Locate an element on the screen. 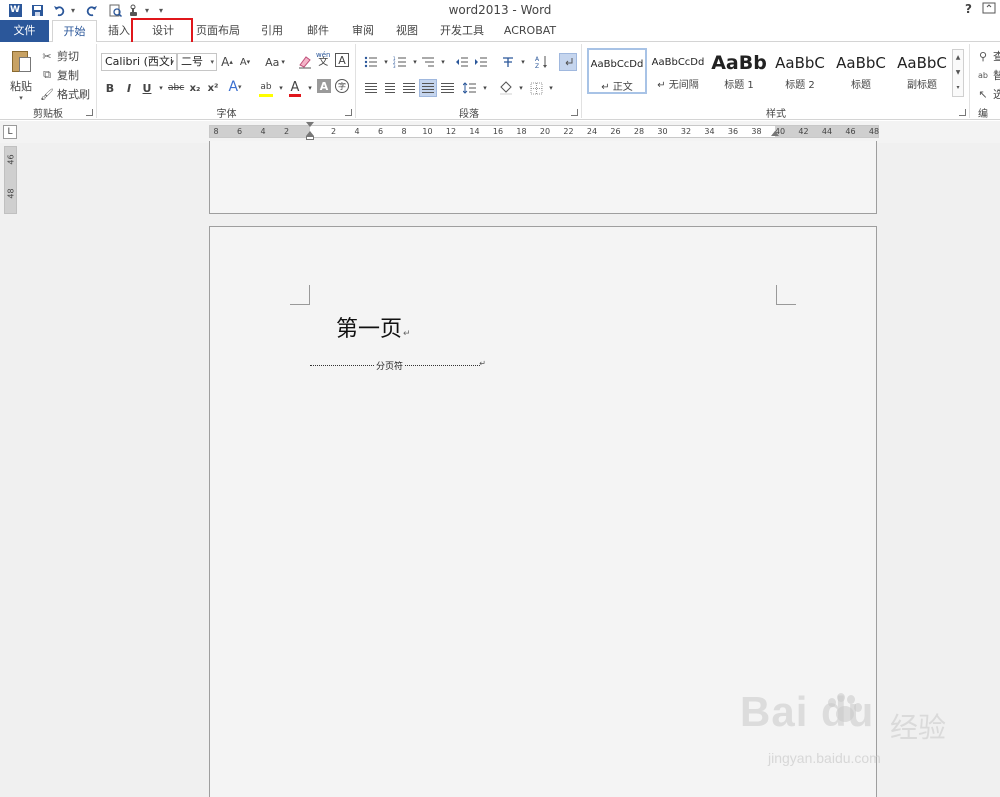 Image resolution: width=1000 pixels, height=797 pixels. tab-page-layout: 页面布局 is located at coordinates (218, 31).